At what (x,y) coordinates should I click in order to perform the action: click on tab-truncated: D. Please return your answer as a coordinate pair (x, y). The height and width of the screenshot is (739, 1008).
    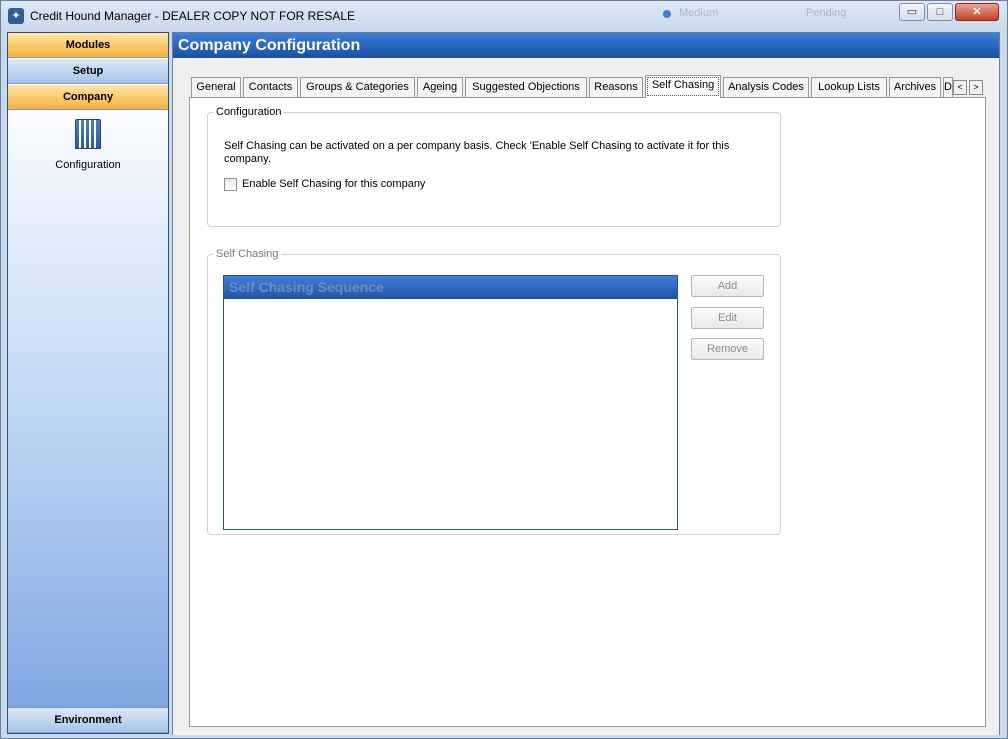
    Looking at the image, I should click on (948, 87).